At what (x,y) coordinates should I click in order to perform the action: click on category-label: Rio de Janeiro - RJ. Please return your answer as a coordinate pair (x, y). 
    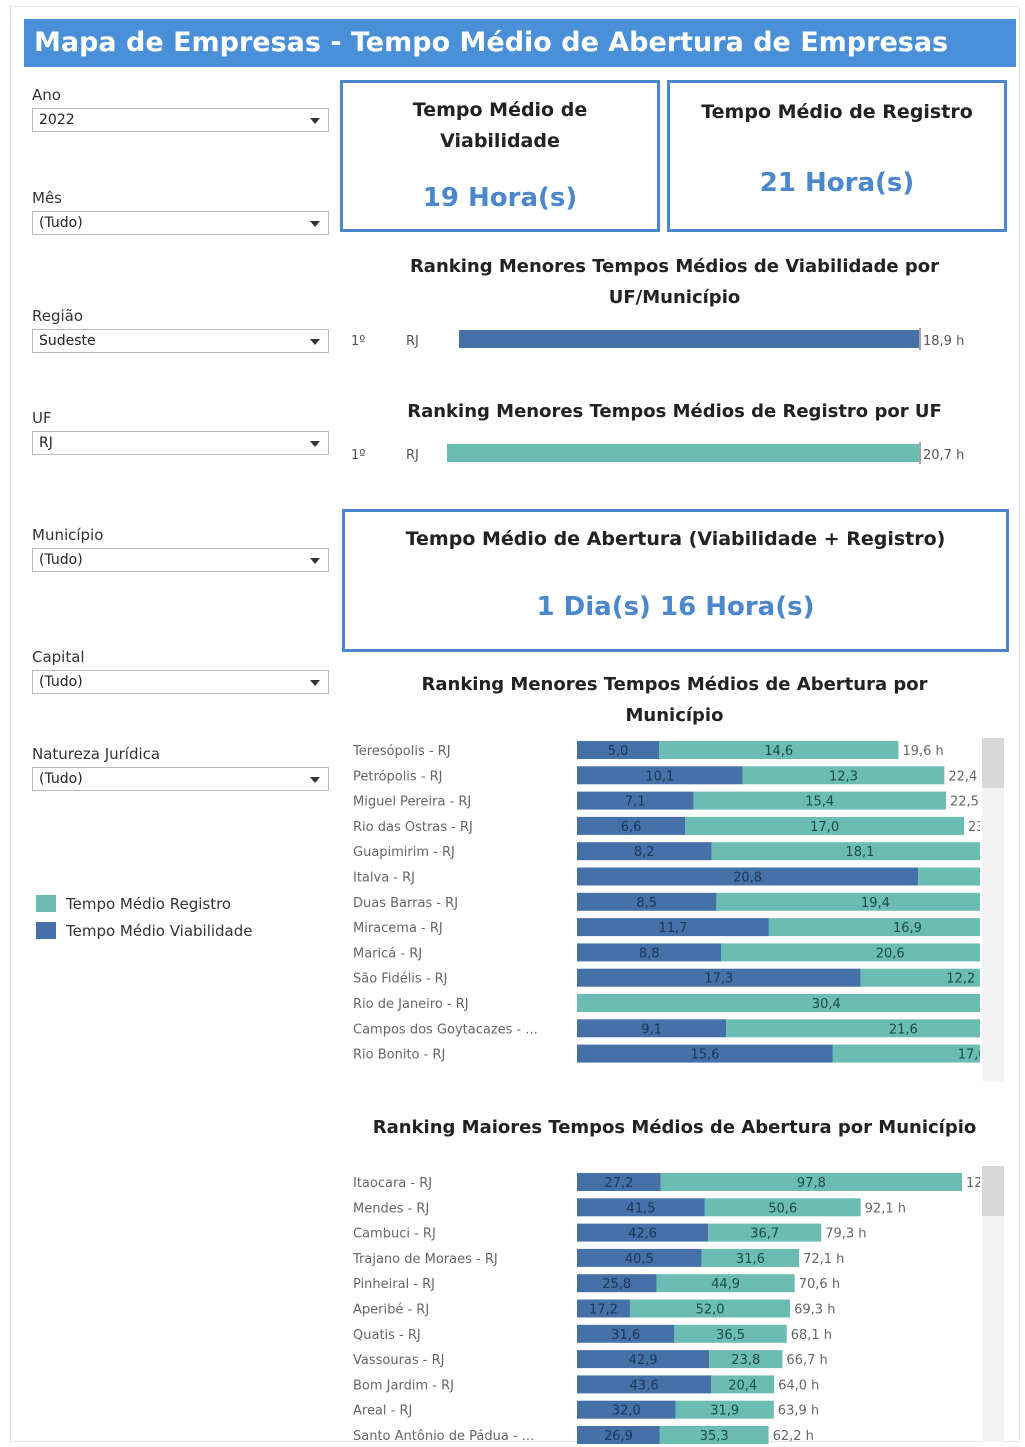
    Looking at the image, I should click on (411, 1004).